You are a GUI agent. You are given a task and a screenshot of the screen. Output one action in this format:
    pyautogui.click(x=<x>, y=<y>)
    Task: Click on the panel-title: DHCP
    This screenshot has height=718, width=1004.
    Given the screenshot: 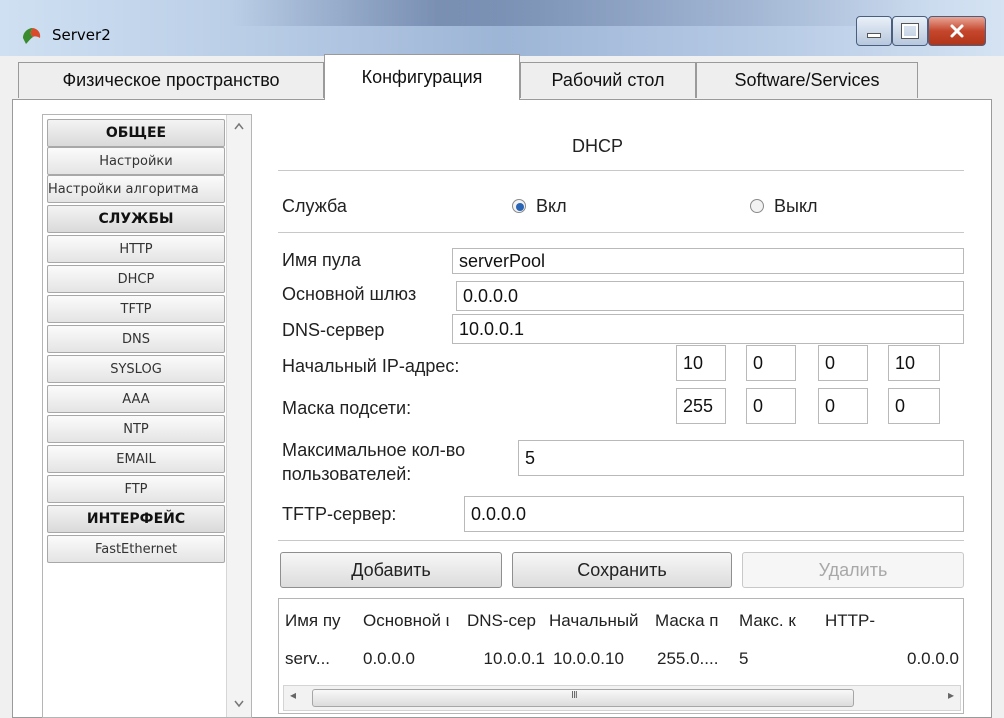 What is the action you would take?
    pyautogui.click(x=598, y=146)
    